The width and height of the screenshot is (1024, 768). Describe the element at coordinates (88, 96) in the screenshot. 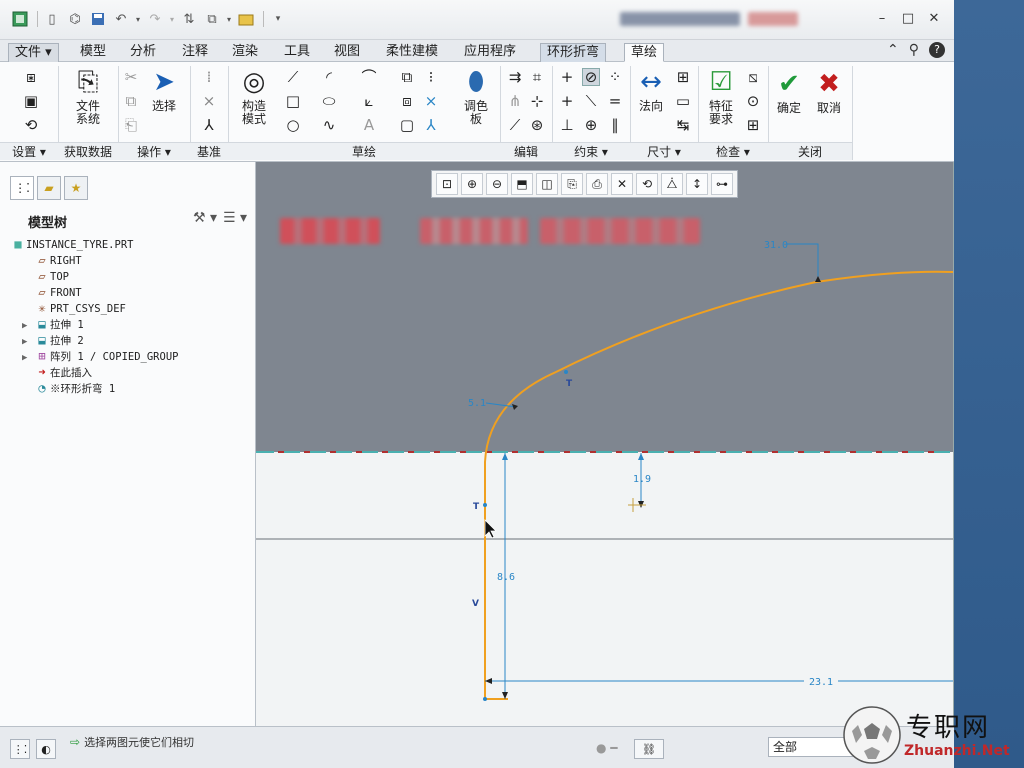

I see `file-system-button: ⎘ 文件 系统` at that location.